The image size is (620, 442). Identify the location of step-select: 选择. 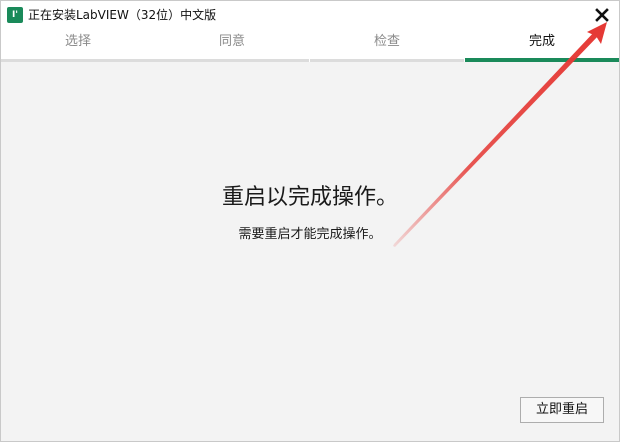
(78, 45).